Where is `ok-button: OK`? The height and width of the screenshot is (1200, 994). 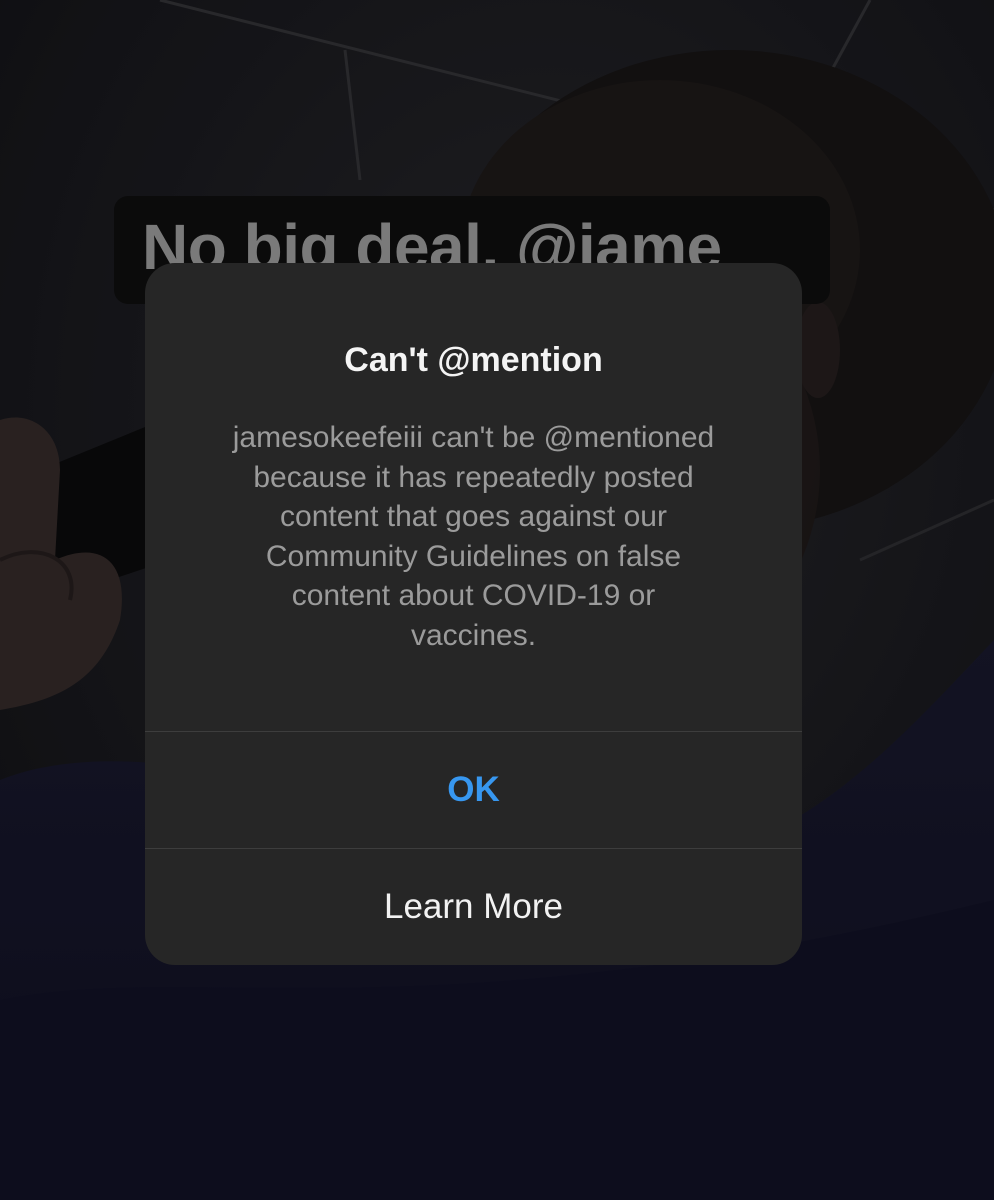
ok-button: OK is located at coordinates (473, 790).